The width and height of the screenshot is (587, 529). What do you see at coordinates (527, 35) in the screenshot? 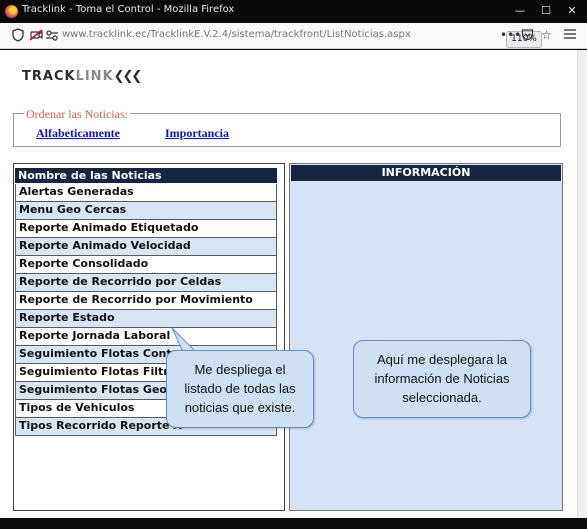
I see `pocket-icon` at bounding box center [527, 35].